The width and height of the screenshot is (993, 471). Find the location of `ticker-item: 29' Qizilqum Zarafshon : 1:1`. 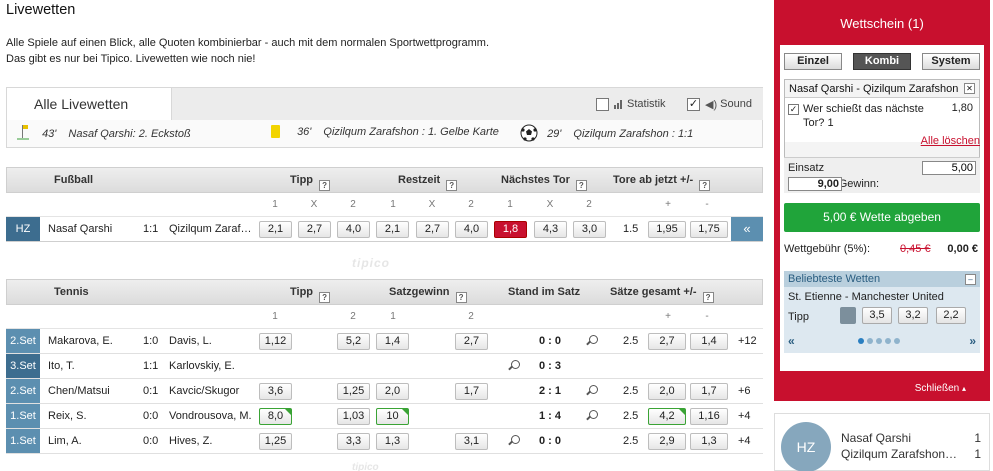

ticker-item: 29' Qizilqum Zarafshon : 1:1 is located at coordinates (606, 134).